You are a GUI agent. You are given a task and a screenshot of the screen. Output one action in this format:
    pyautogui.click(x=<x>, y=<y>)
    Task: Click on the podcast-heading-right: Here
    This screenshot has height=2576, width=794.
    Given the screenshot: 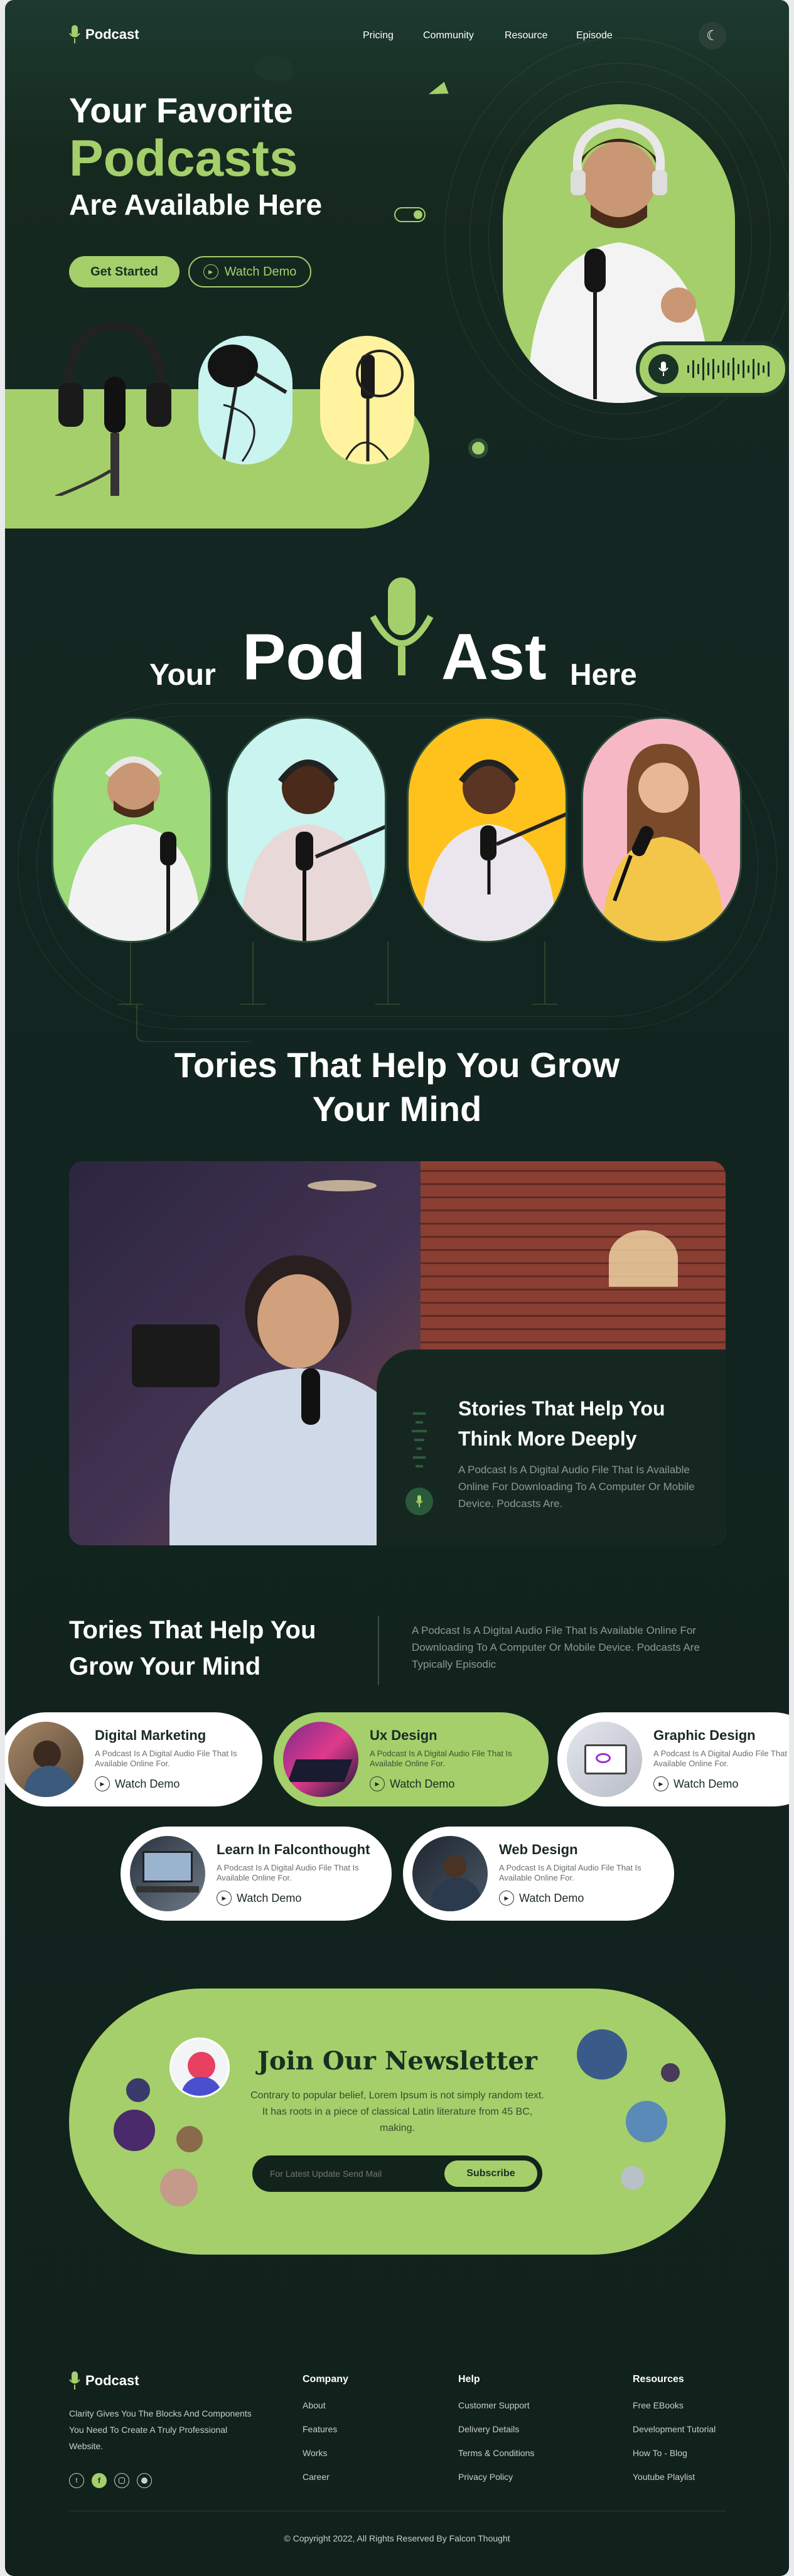 What is the action you would take?
    pyautogui.click(x=604, y=675)
    